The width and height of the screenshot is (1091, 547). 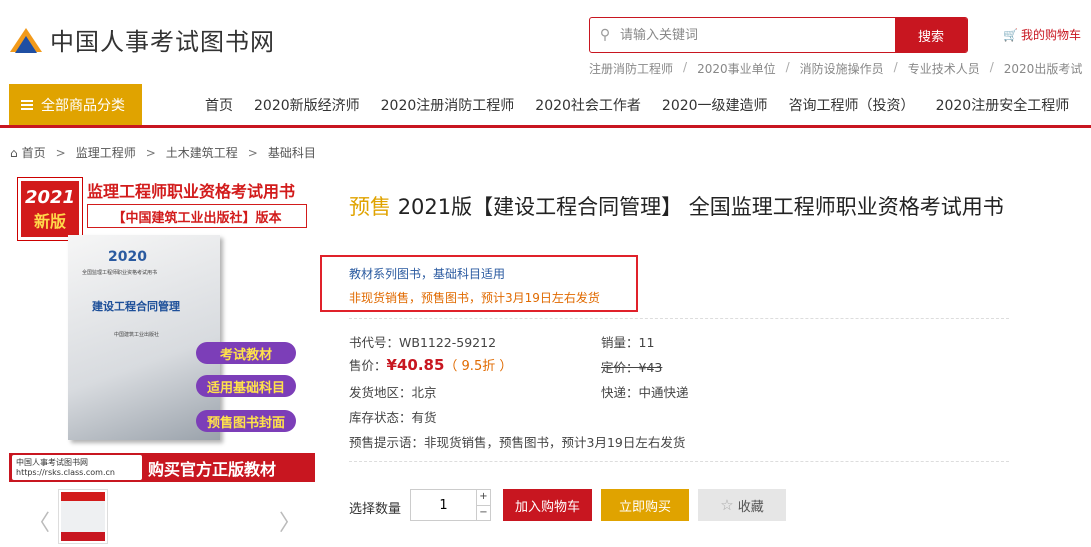 What do you see at coordinates (483, 498) in the screenshot?
I see `quantity-increase-button: +` at bounding box center [483, 498].